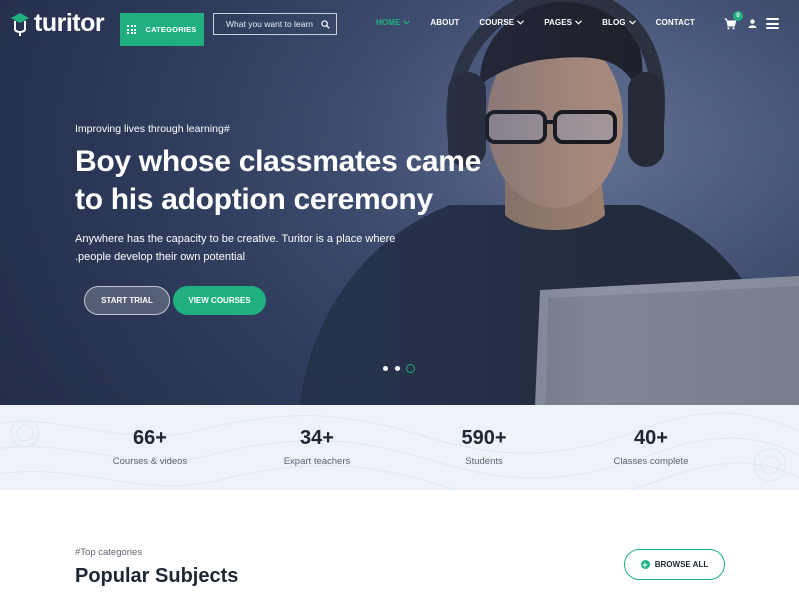 This screenshot has height=600, width=799. I want to click on search-input, so click(273, 24).